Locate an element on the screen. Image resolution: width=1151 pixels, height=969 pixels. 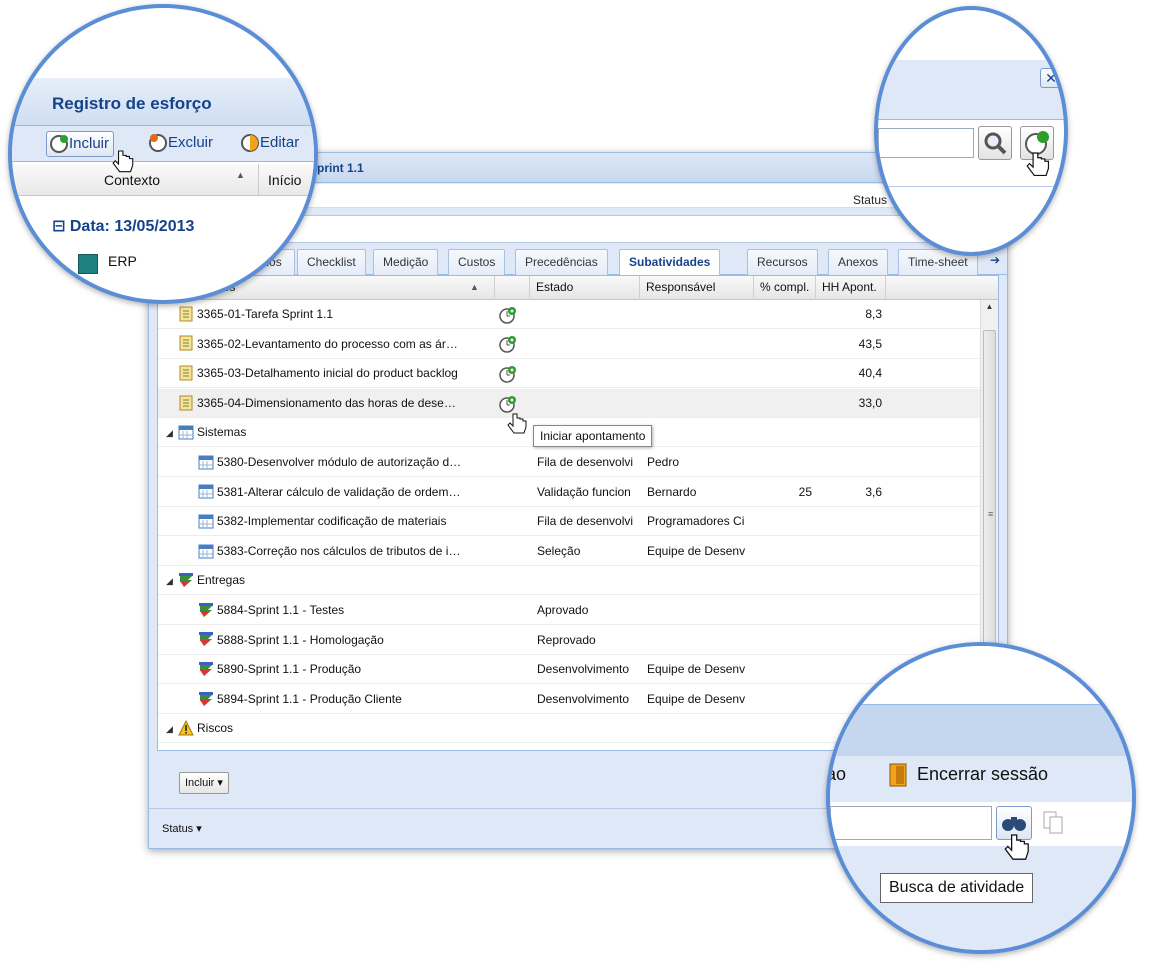
col-clock is located at coordinates (512, 288).